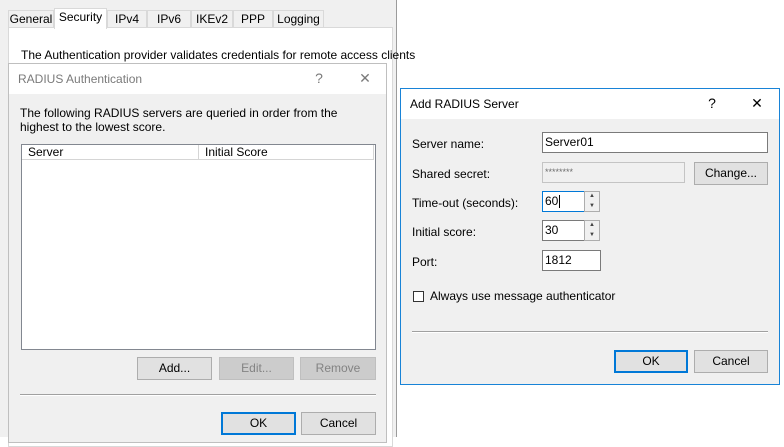 The width and height of the screenshot is (784, 447). What do you see at coordinates (563, 230) in the screenshot?
I see `initial-score-input: 30` at bounding box center [563, 230].